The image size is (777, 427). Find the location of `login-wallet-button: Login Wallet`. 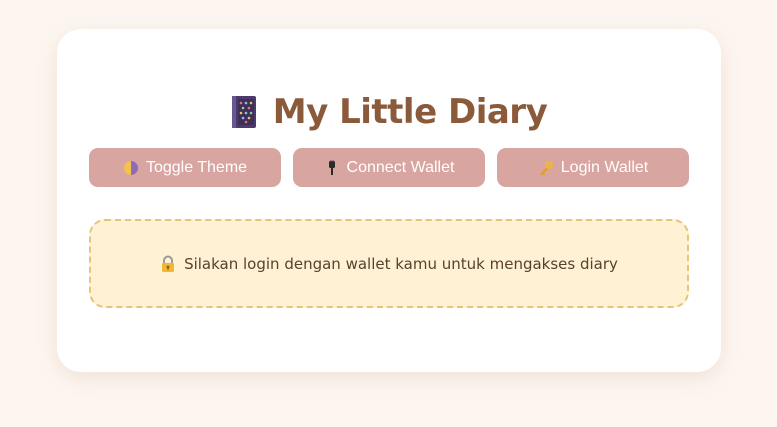

login-wallet-button: Login Wallet is located at coordinates (593, 167).